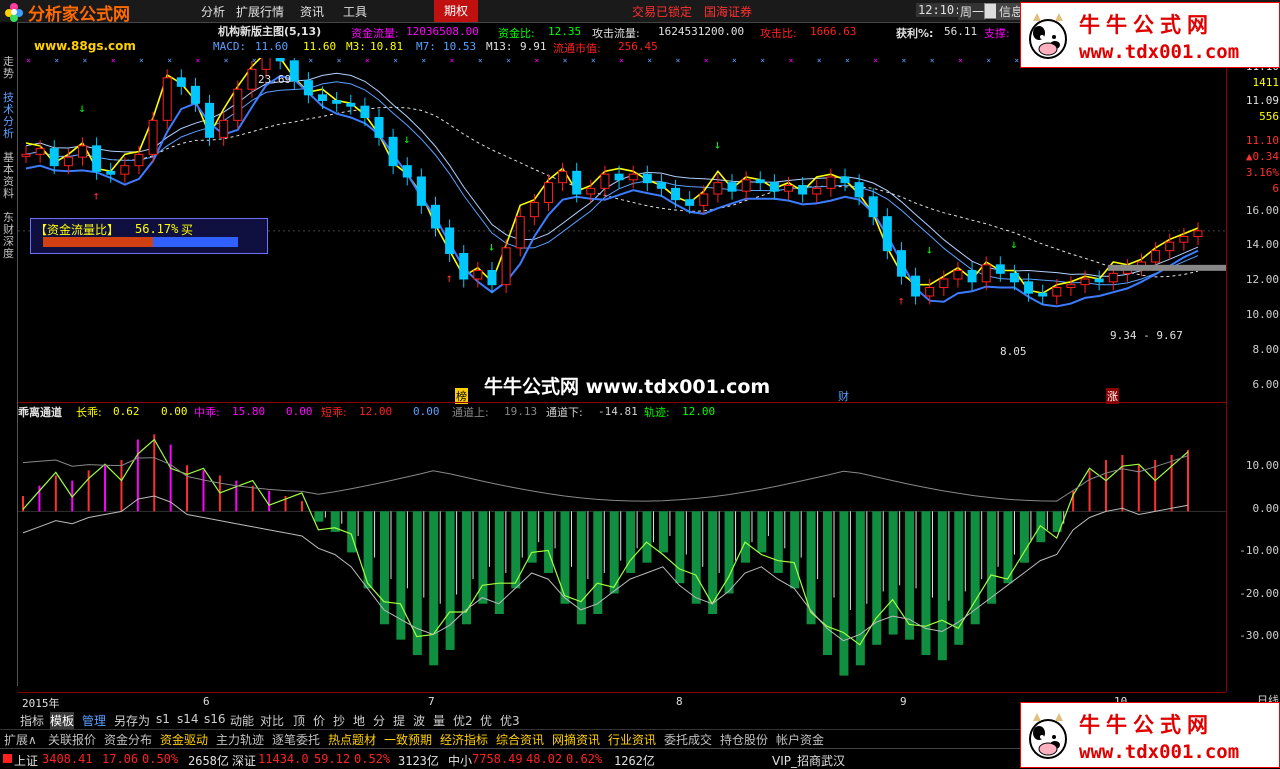 The image size is (1280, 769). What do you see at coordinates (8, 116) in the screenshot?
I see `sidebar-tab-technical: 技术分析` at bounding box center [8, 116].